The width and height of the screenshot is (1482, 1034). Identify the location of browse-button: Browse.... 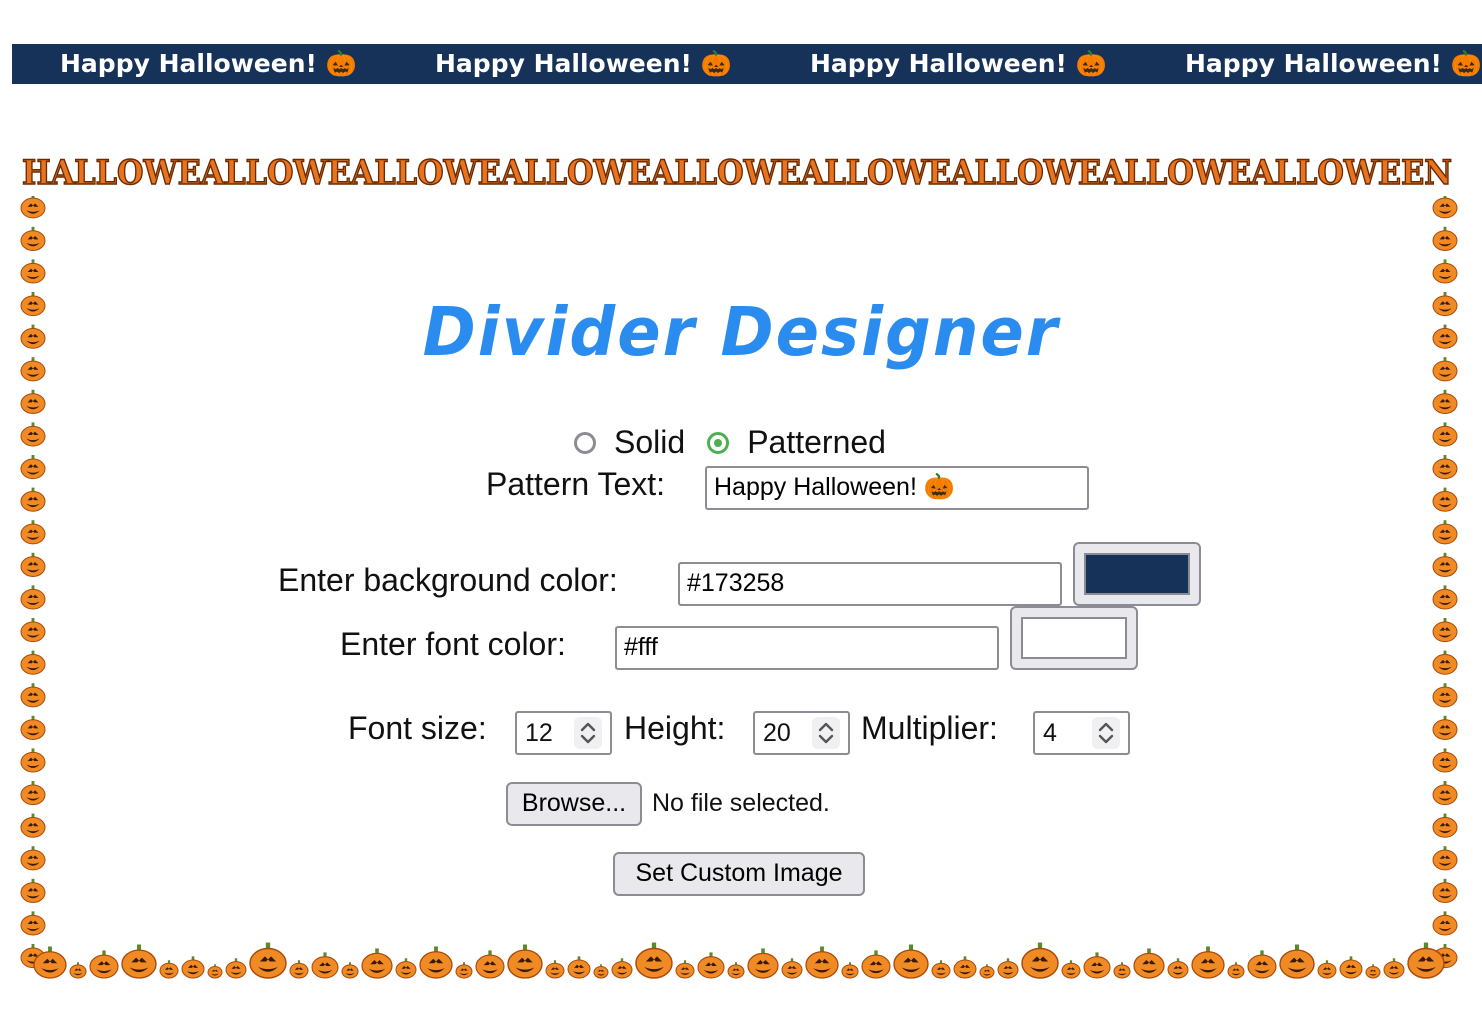
(574, 804).